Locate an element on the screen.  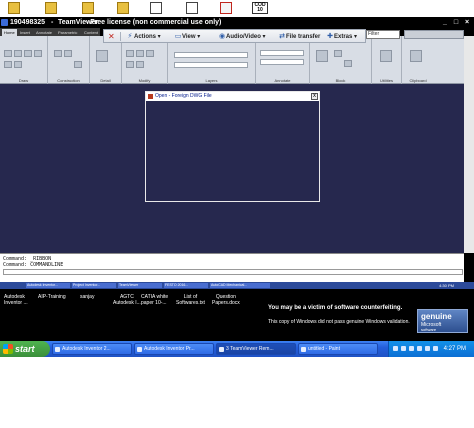
layer-combo is located at coordinates (211, 55).